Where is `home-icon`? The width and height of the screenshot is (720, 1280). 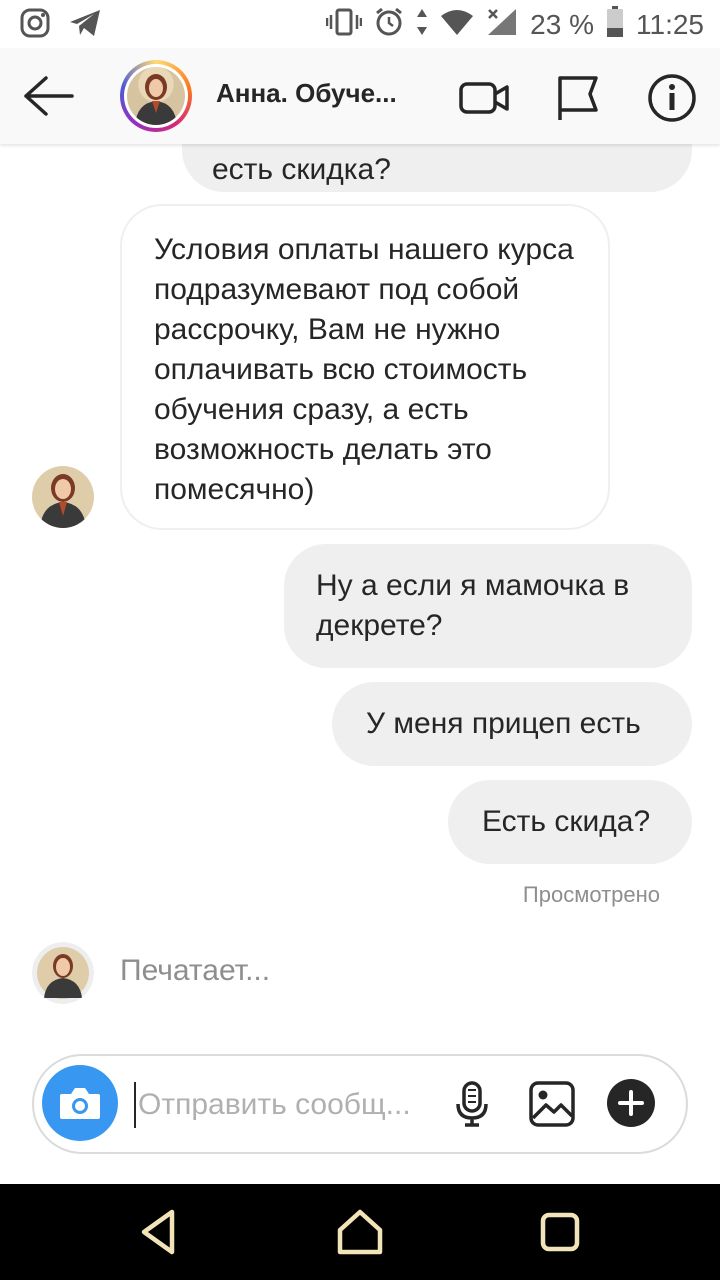
home-icon is located at coordinates (360, 1232).